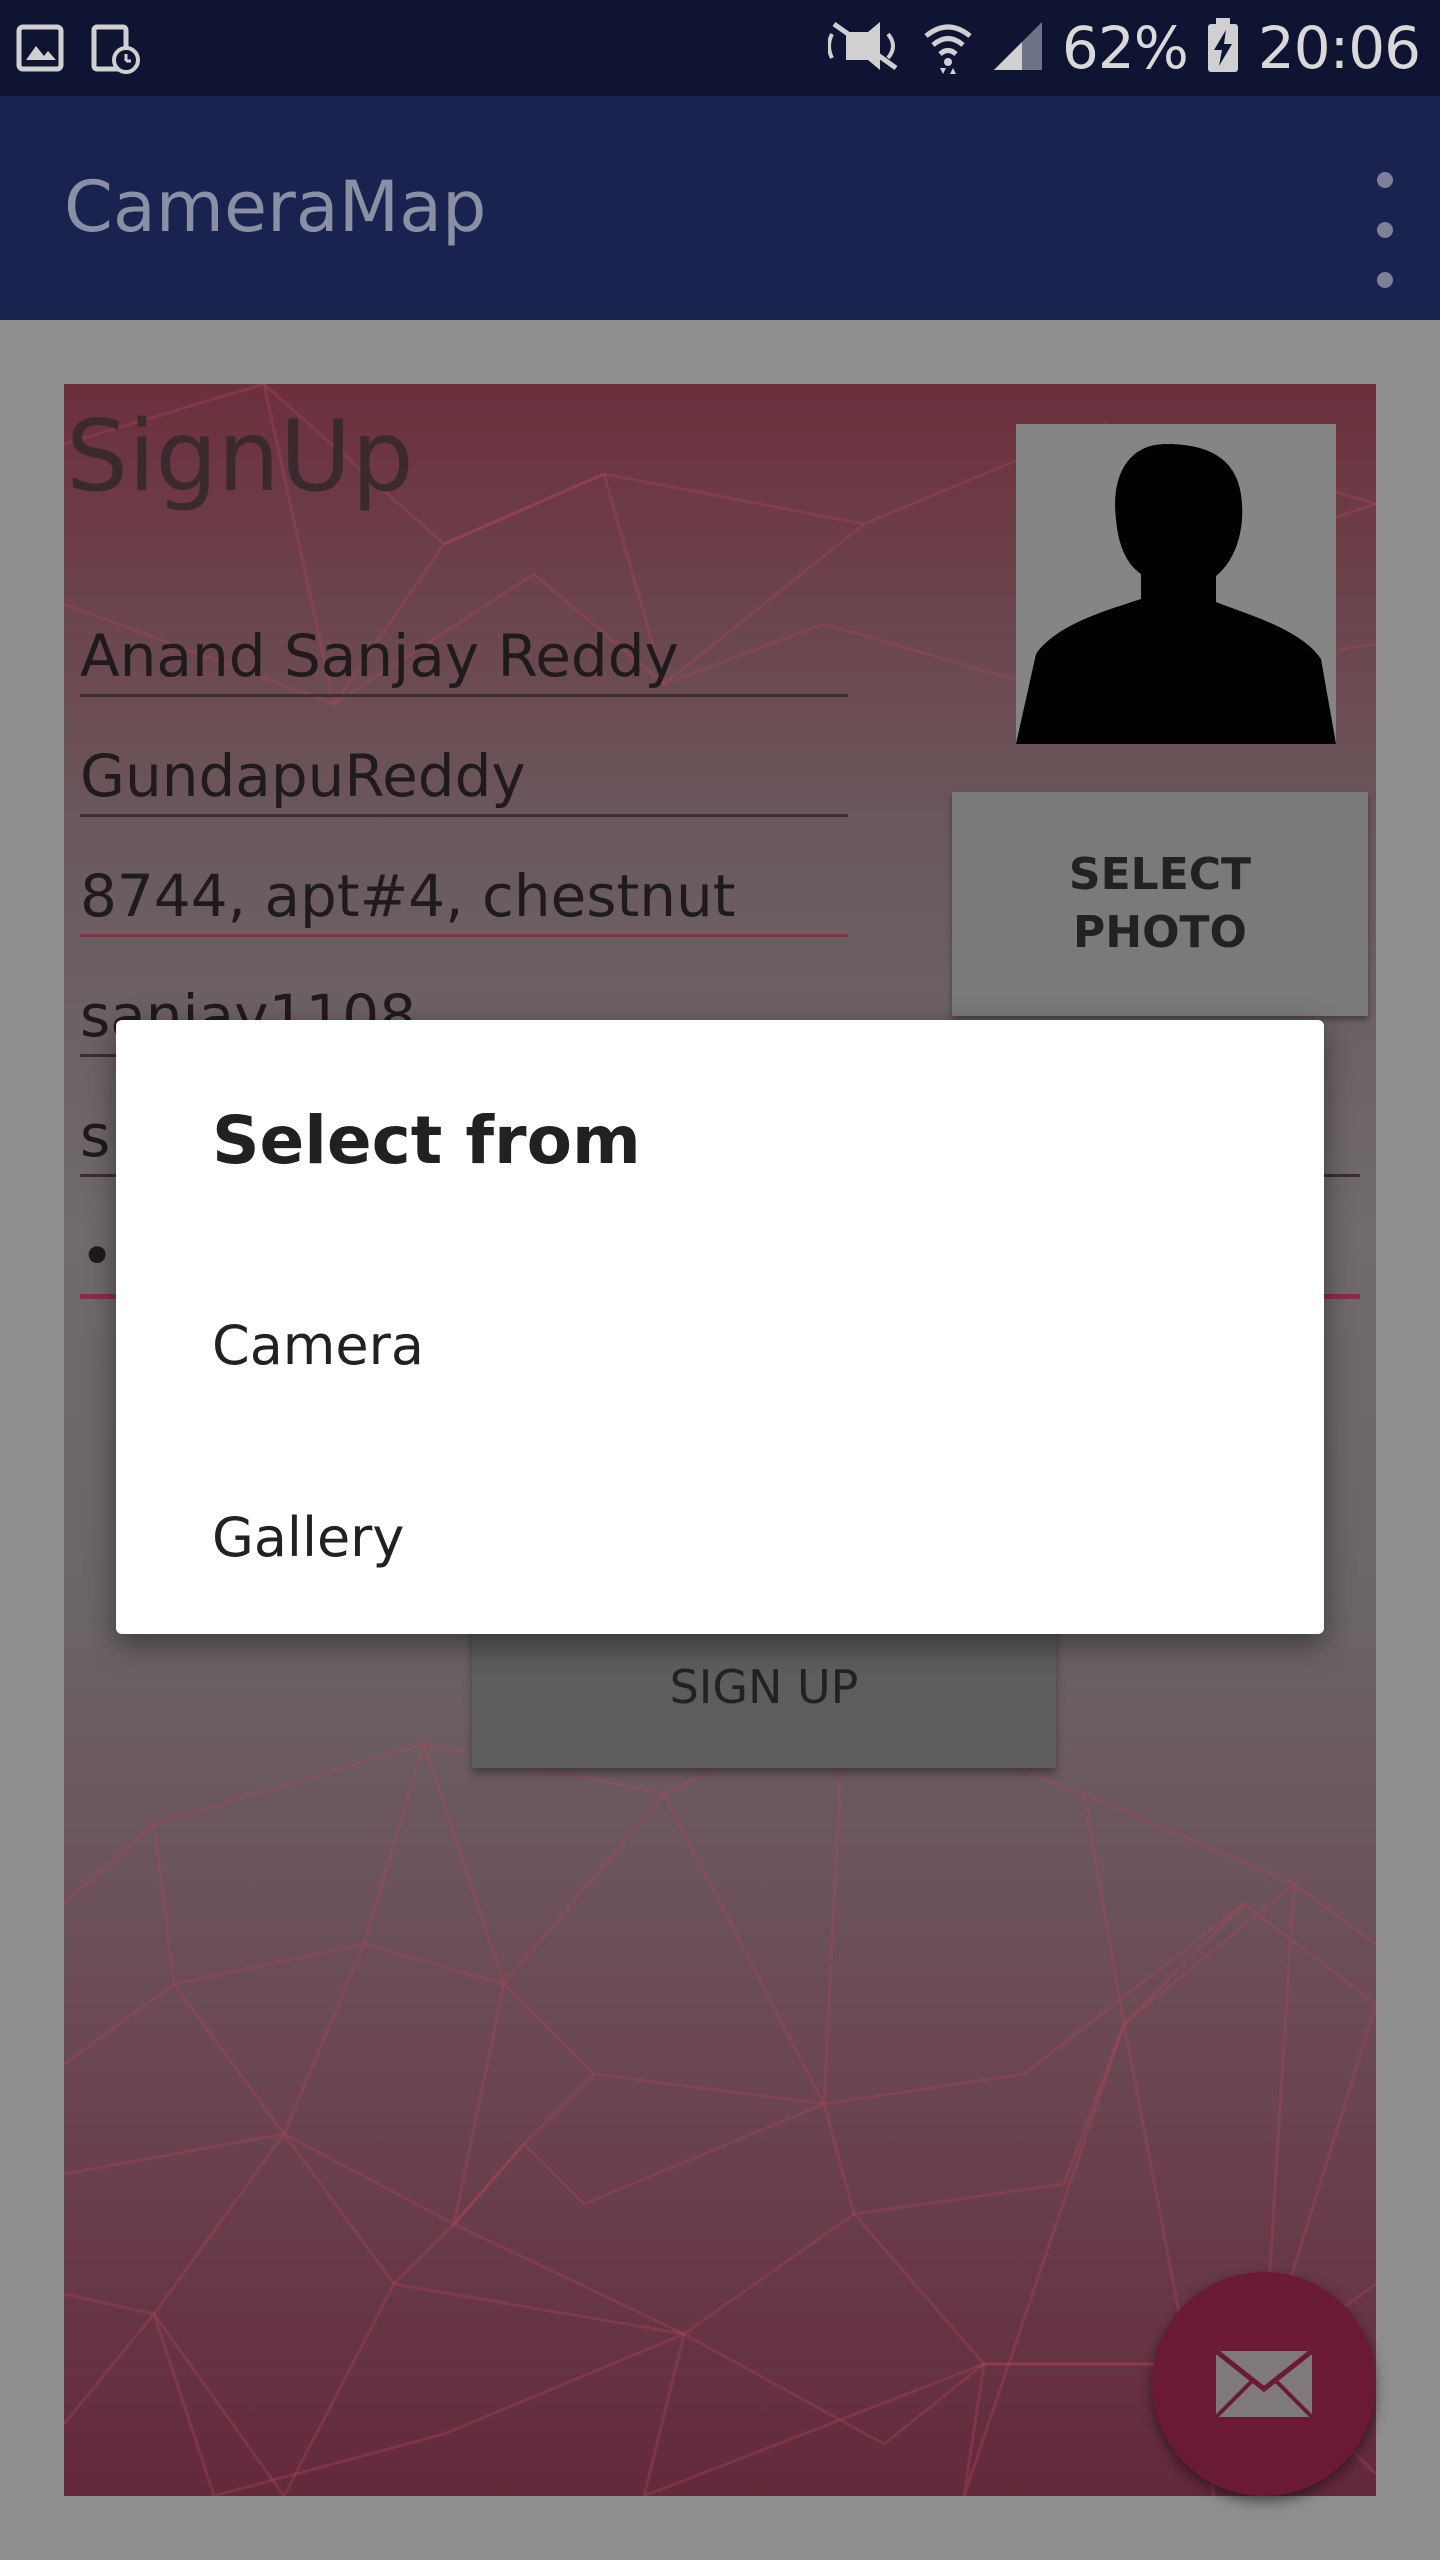 The image size is (1440, 2560). I want to click on dialog-title: Select from, so click(426, 1140).